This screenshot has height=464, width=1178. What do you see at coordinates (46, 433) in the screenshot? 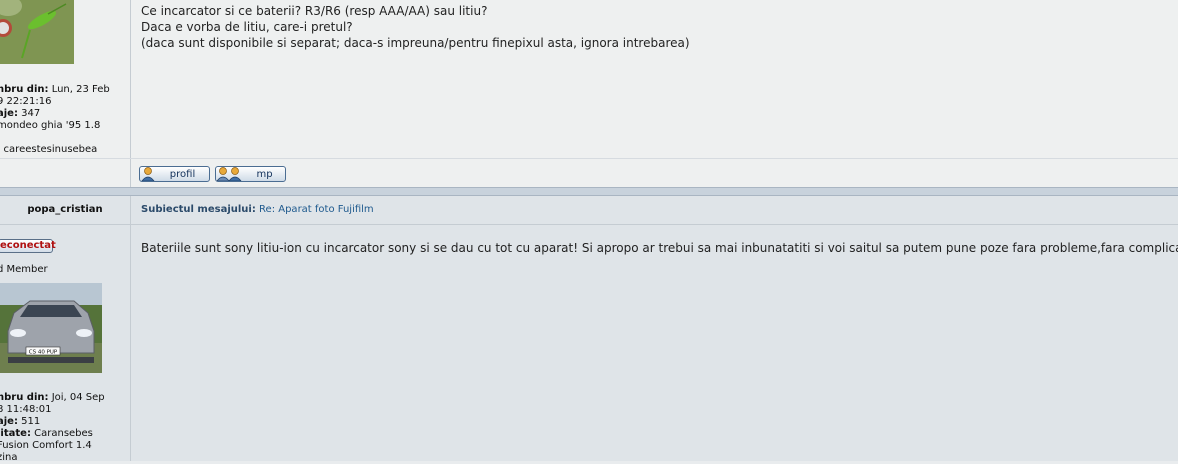
I see `post2-location: litate: Caransebes` at bounding box center [46, 433].